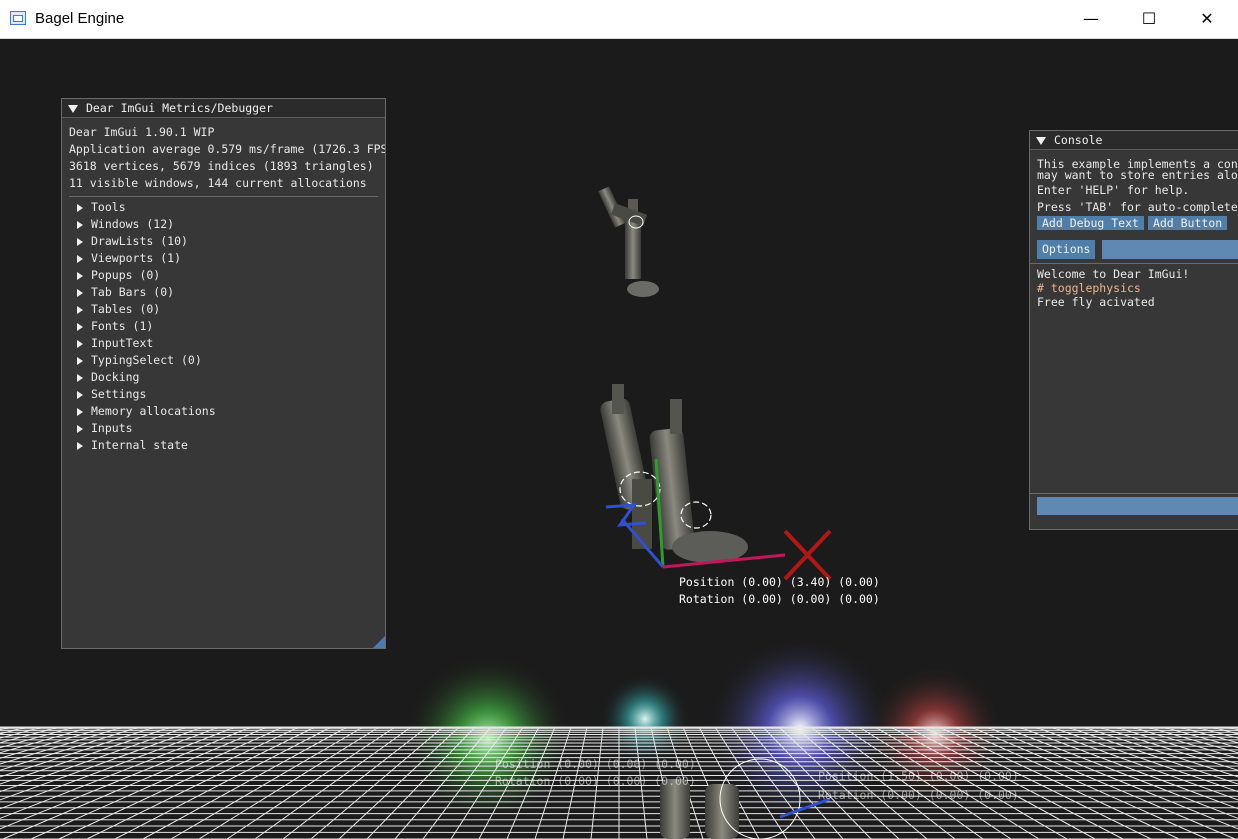 The width and height of the screenshot is (1238, 839). Describe the element at coordinates (1137, 175) in the screenshot. I see `console-intro-line: may want to store entries alo` at that location.